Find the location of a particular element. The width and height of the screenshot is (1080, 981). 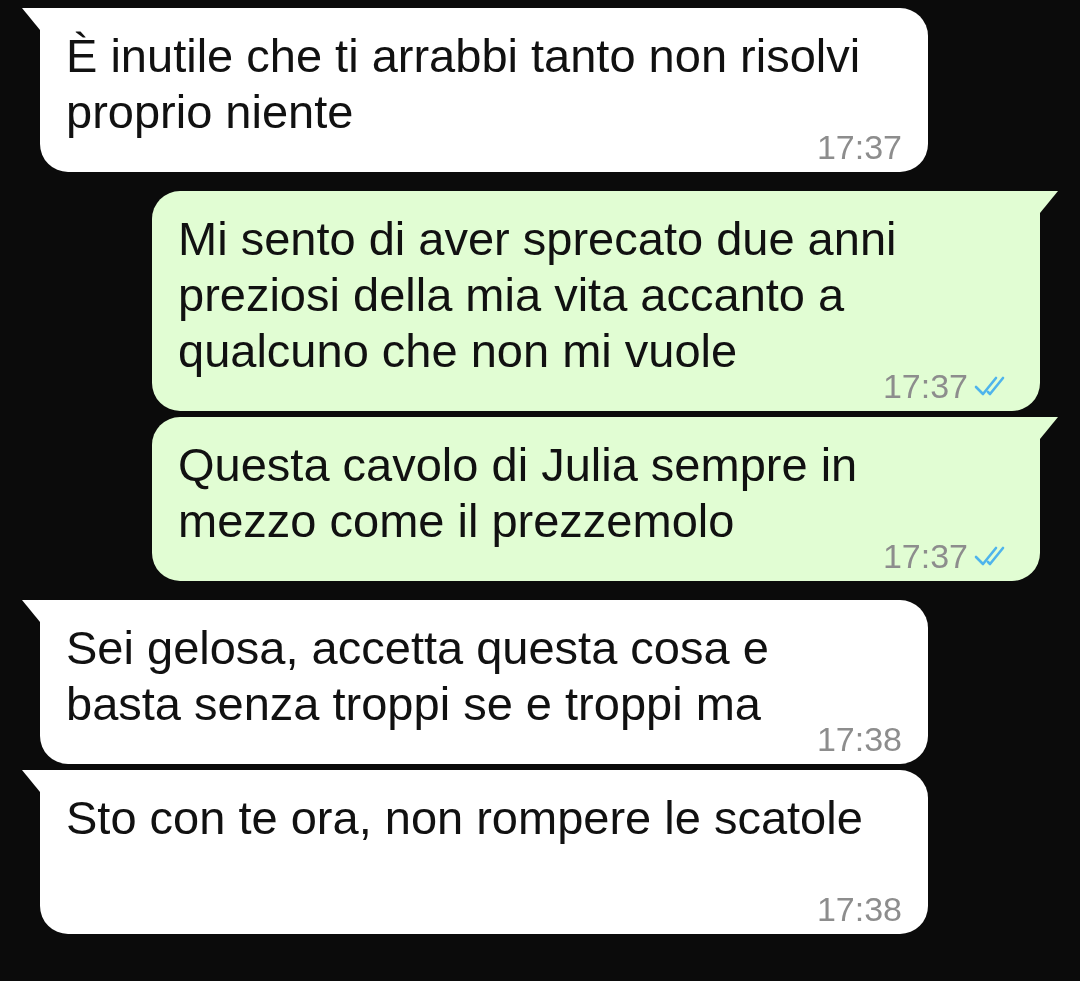

message-text: Sei gelosa, accetta questa cosa e basta senza troppi se e troppi ma is located at coordinates (418, 675).